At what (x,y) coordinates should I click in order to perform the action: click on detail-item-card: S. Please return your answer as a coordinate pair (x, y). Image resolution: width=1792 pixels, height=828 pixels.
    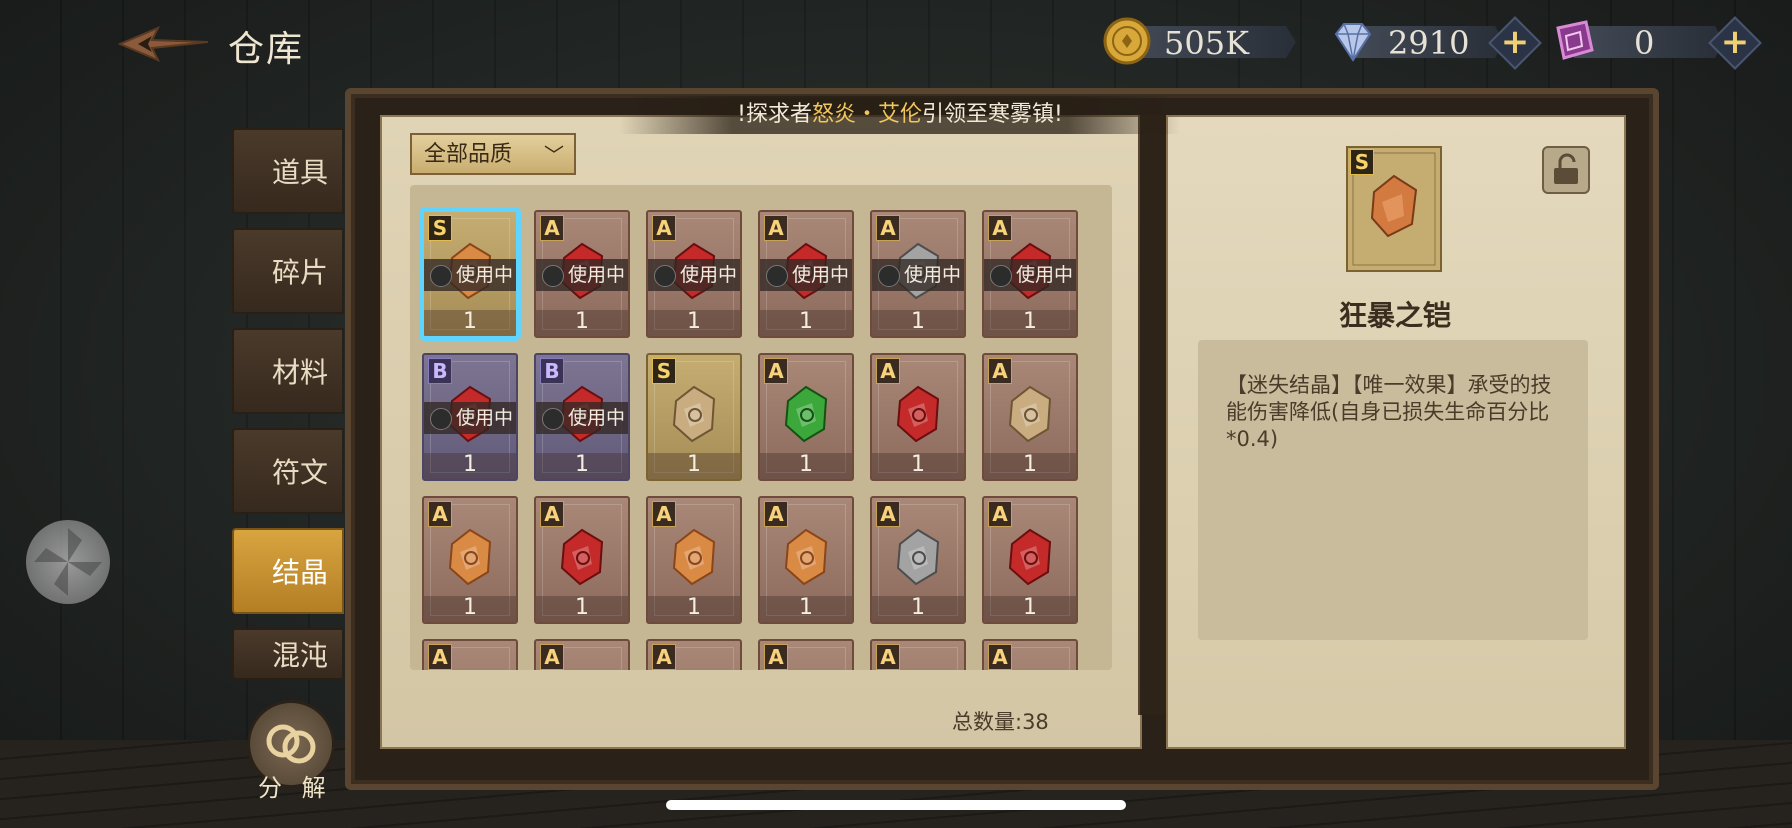
    Looking at the image, I should click on (1394, 209).